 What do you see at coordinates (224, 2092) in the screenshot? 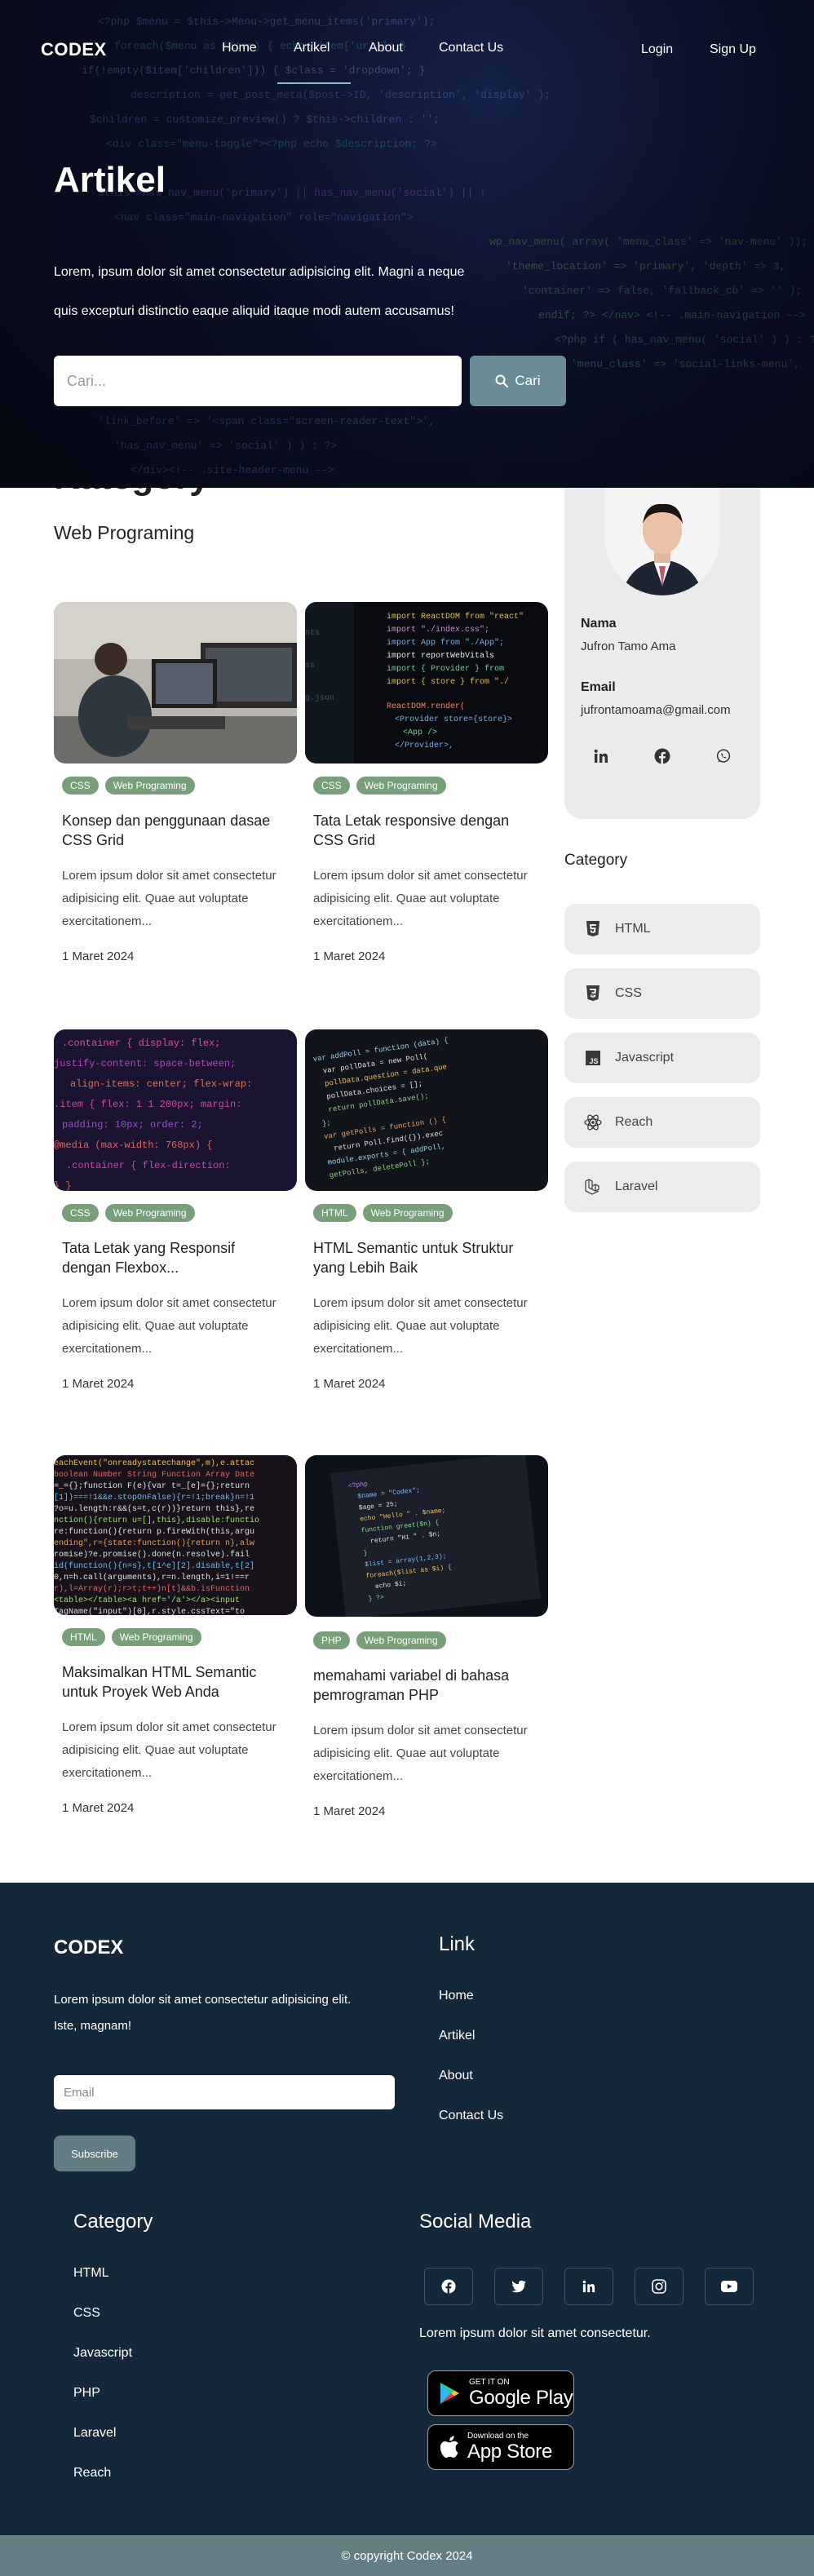
I see `newsletter-email-input` at bounding box center [224, 2092].